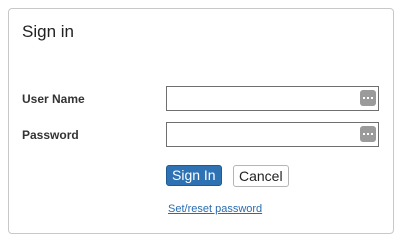 The image size is (404, 245). I want to click on username-input, so click(262, 98).